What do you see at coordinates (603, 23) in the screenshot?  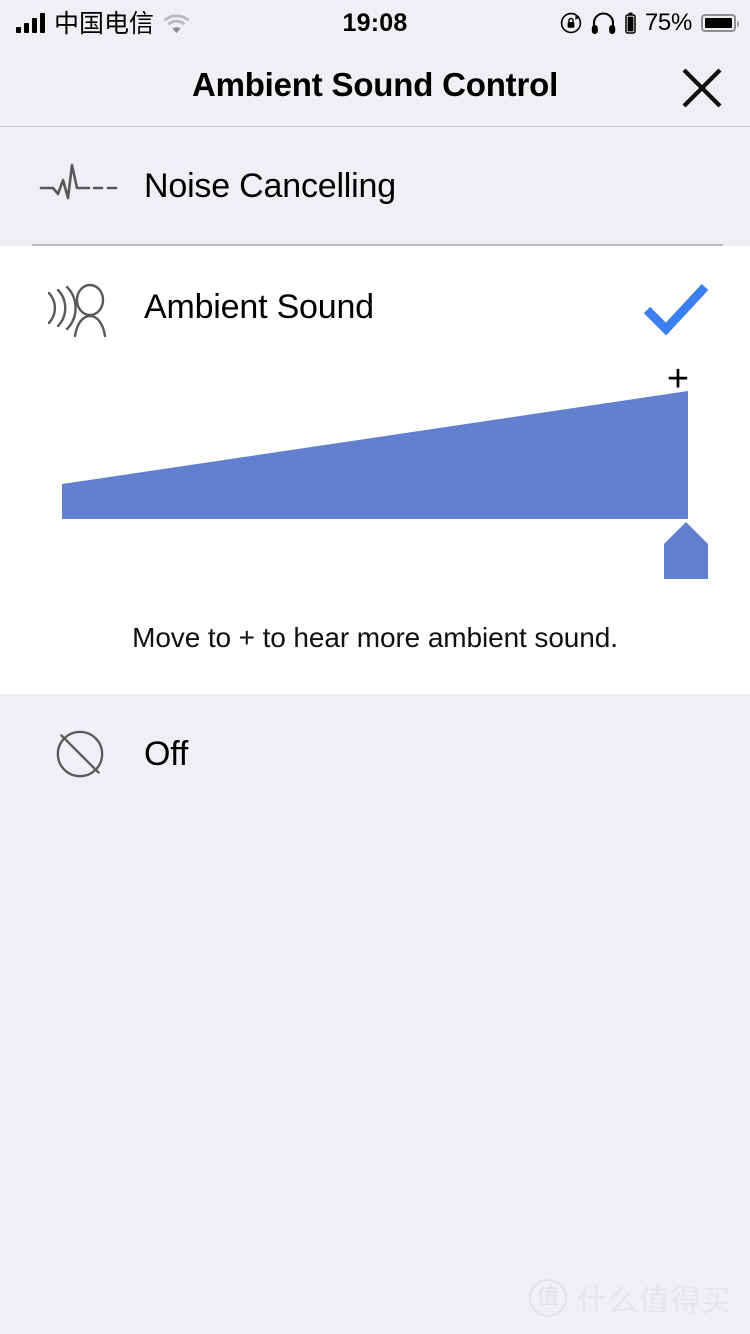 I see `headphones-icon` at bounding box center [603, 23].